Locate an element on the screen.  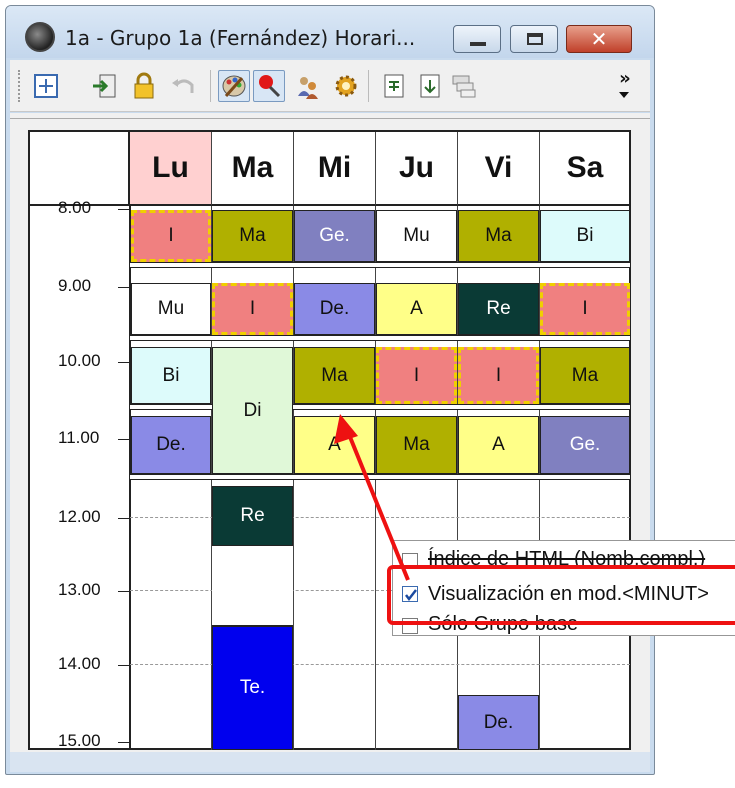
stack-icon is located at coordinates (464, 86).